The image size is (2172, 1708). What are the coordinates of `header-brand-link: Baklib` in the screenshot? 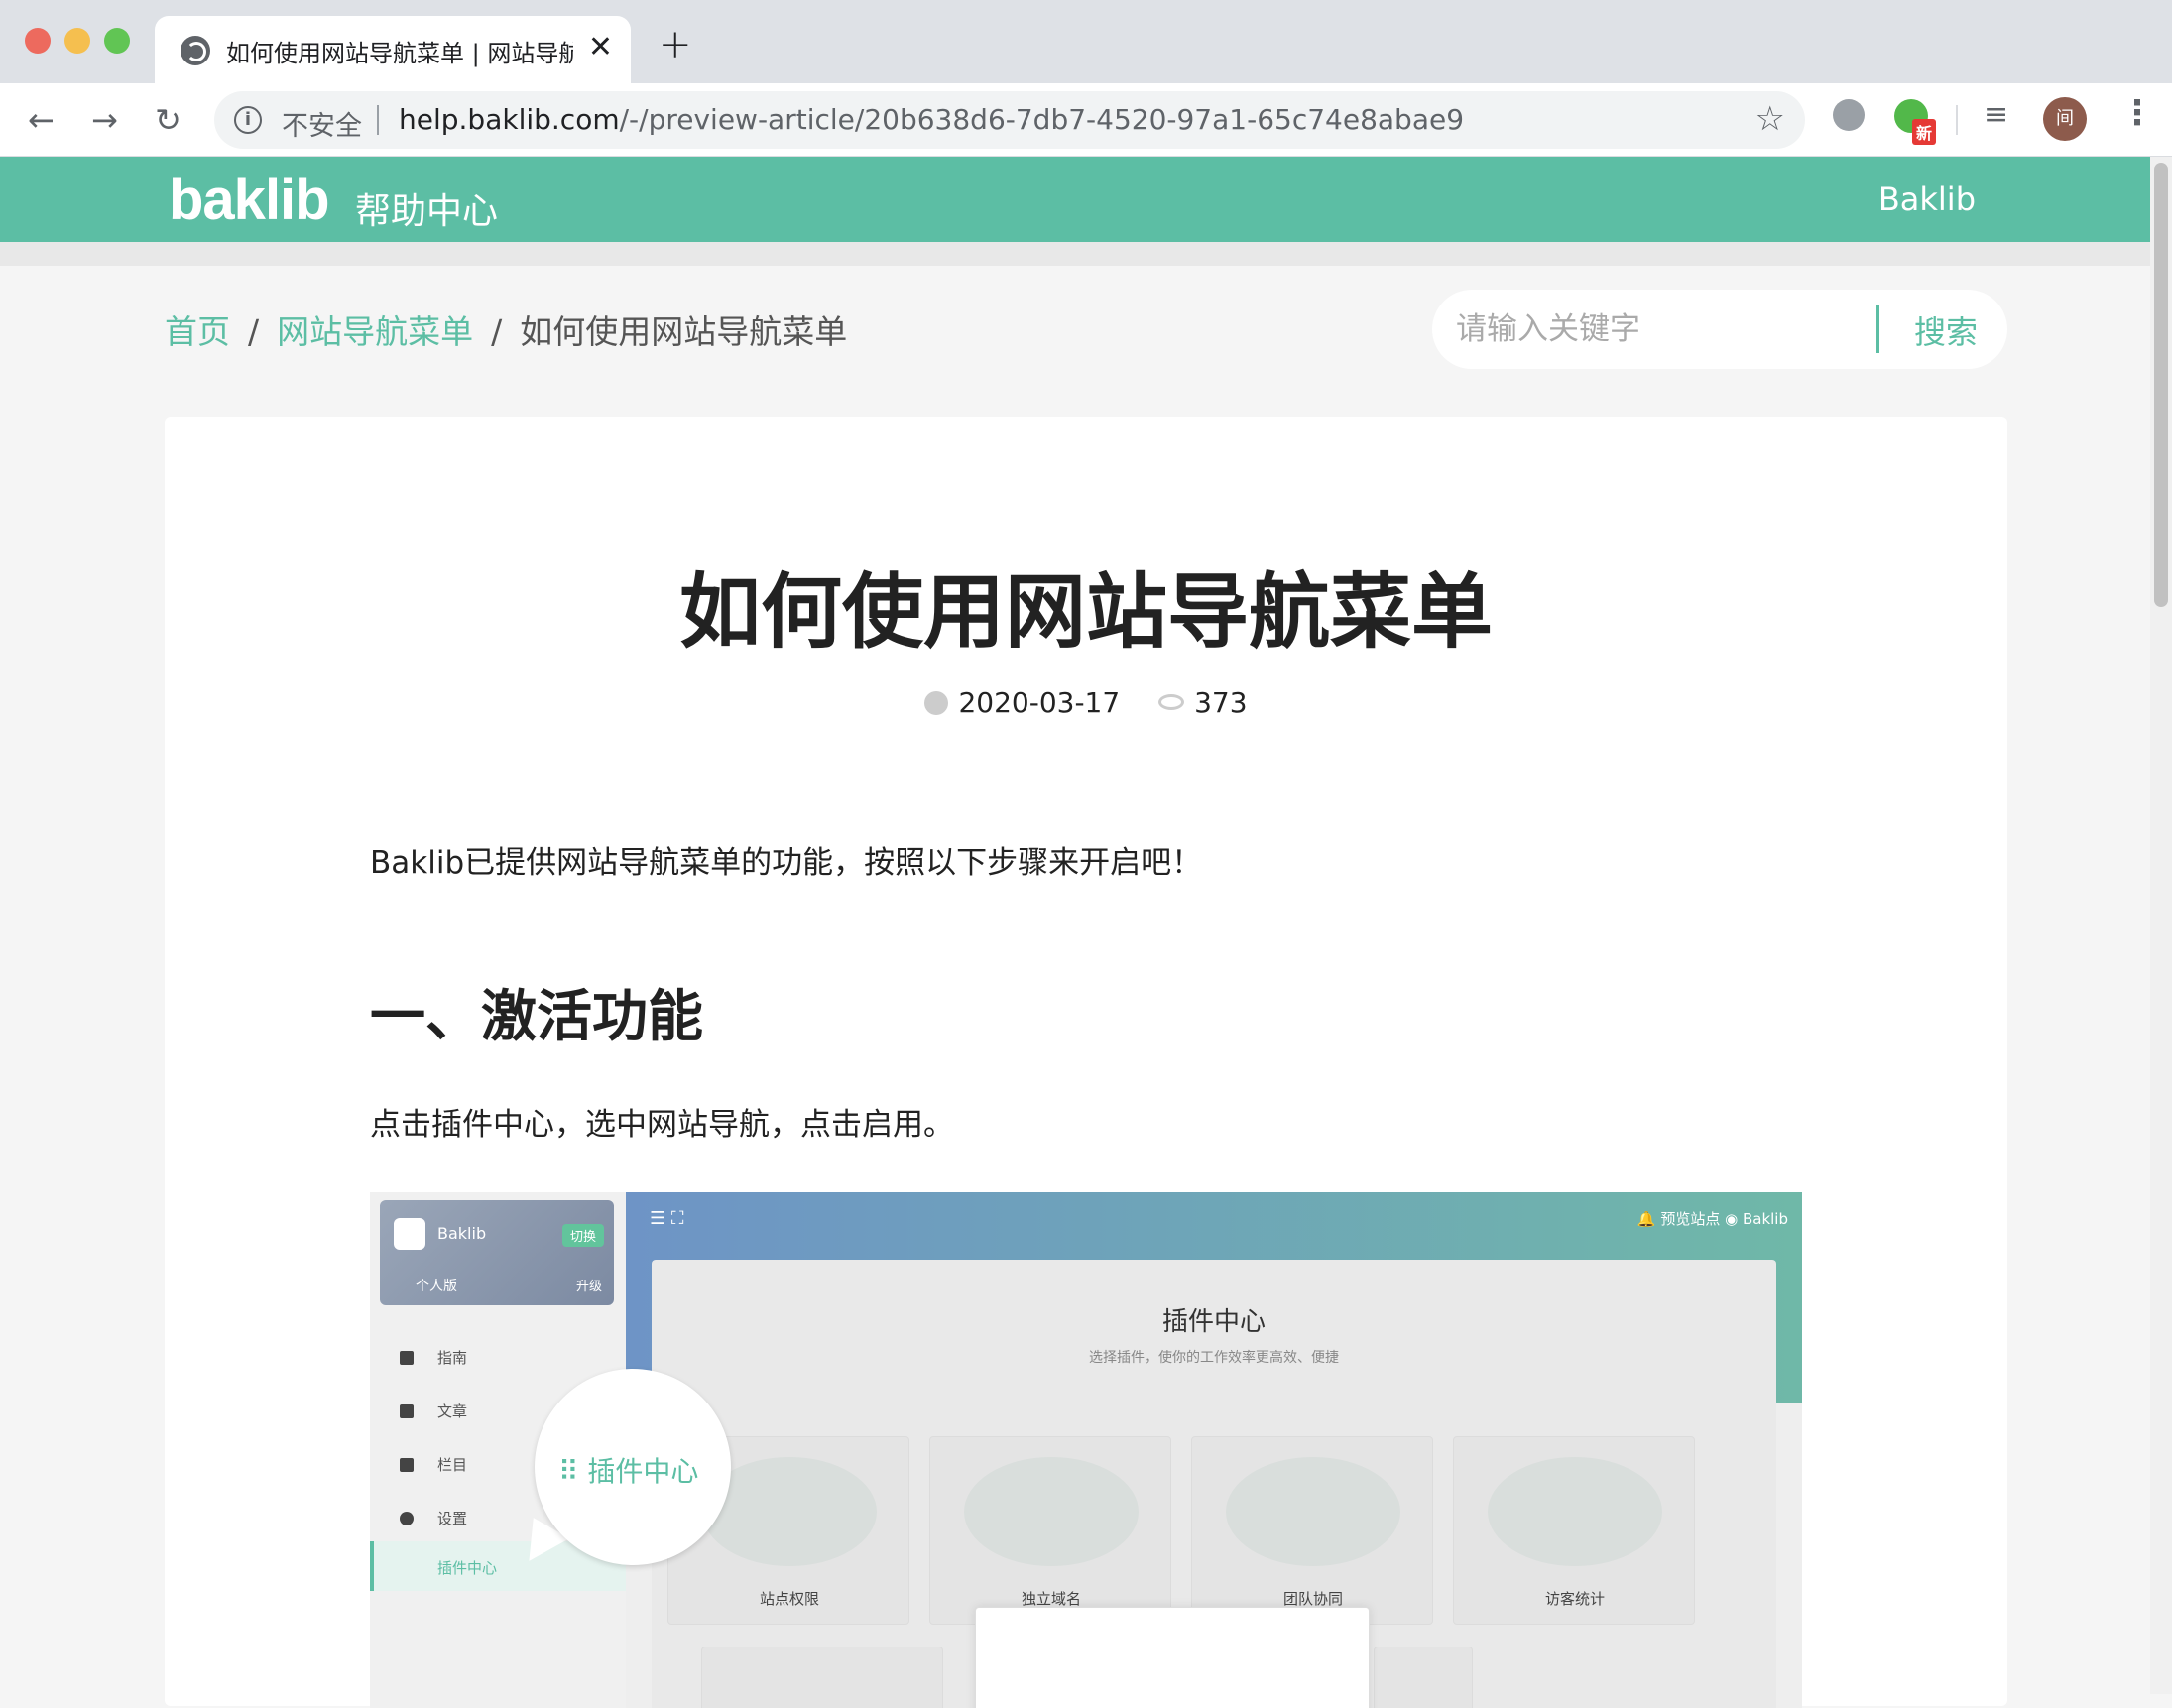 It's located at (1927, 199).